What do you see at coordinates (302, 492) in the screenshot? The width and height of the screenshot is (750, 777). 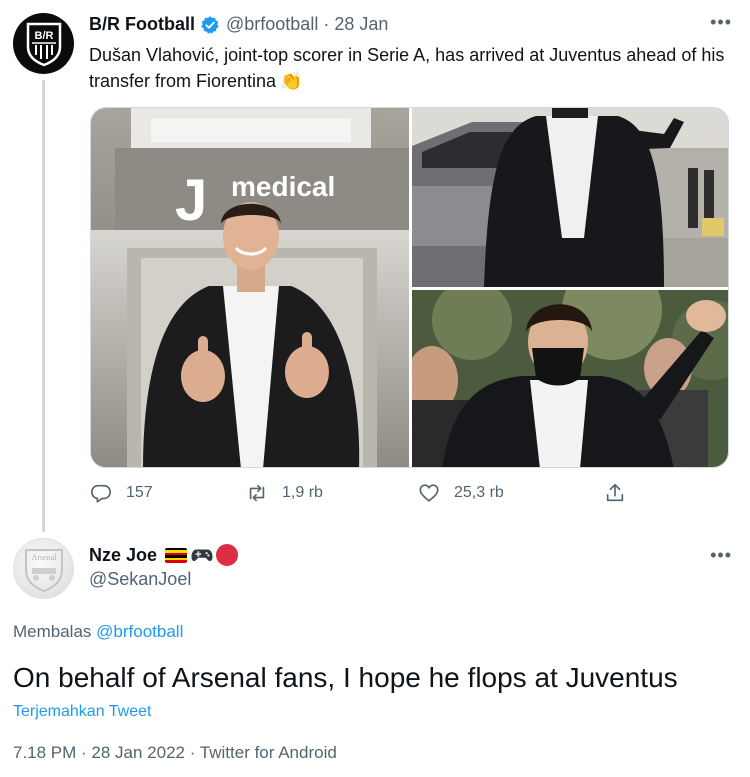 I see `retweet-count: 1,9 rb` at bounding box center [302, 492].